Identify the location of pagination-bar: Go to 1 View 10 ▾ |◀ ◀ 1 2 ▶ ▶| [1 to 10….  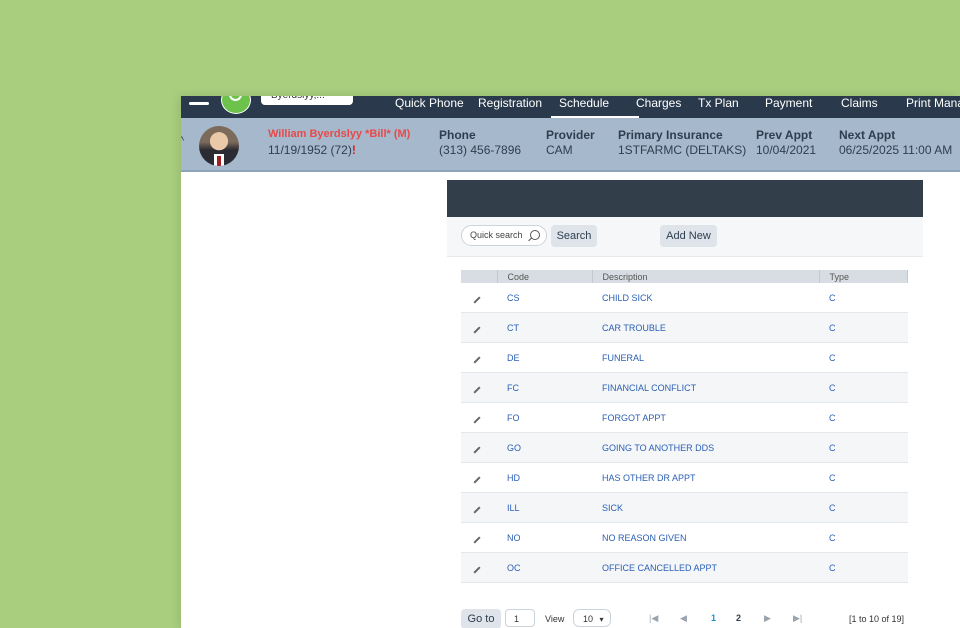
(684, 618).